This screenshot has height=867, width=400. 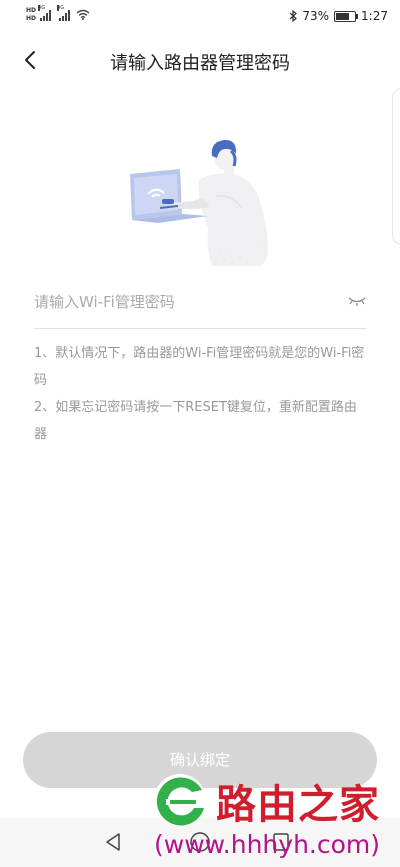 What do you see at coordinates (200, 63) in the screenshot?
I see `page-title: 请输入路由器管理密码` at bounding box center [200, 63].